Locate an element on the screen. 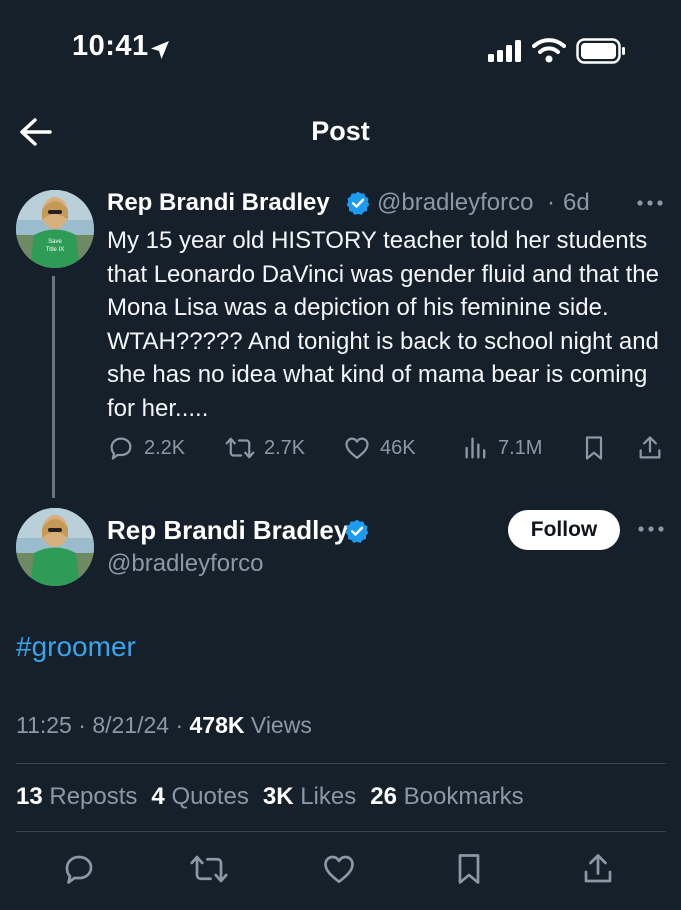 The width and height of the screenshot is (681, 910). like-button: 46K is located at coordinates (379, 448).